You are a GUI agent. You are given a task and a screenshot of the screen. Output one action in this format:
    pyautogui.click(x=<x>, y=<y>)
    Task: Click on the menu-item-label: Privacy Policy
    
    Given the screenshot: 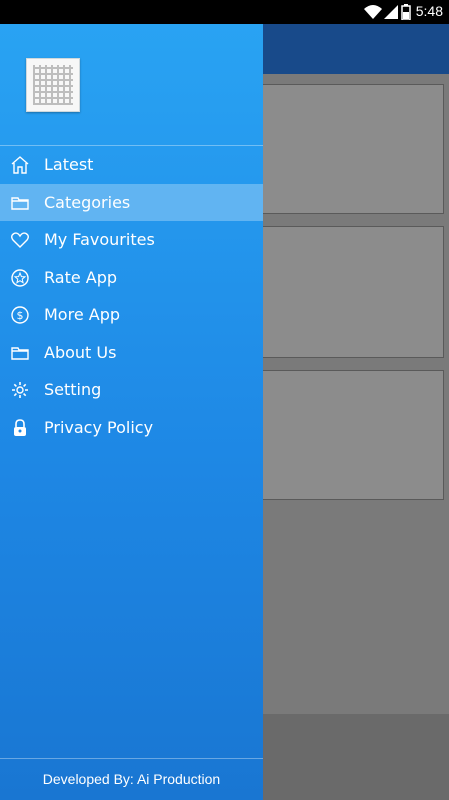 What is the action you would take?
    pyautogui.click(x=99, y=427)
    